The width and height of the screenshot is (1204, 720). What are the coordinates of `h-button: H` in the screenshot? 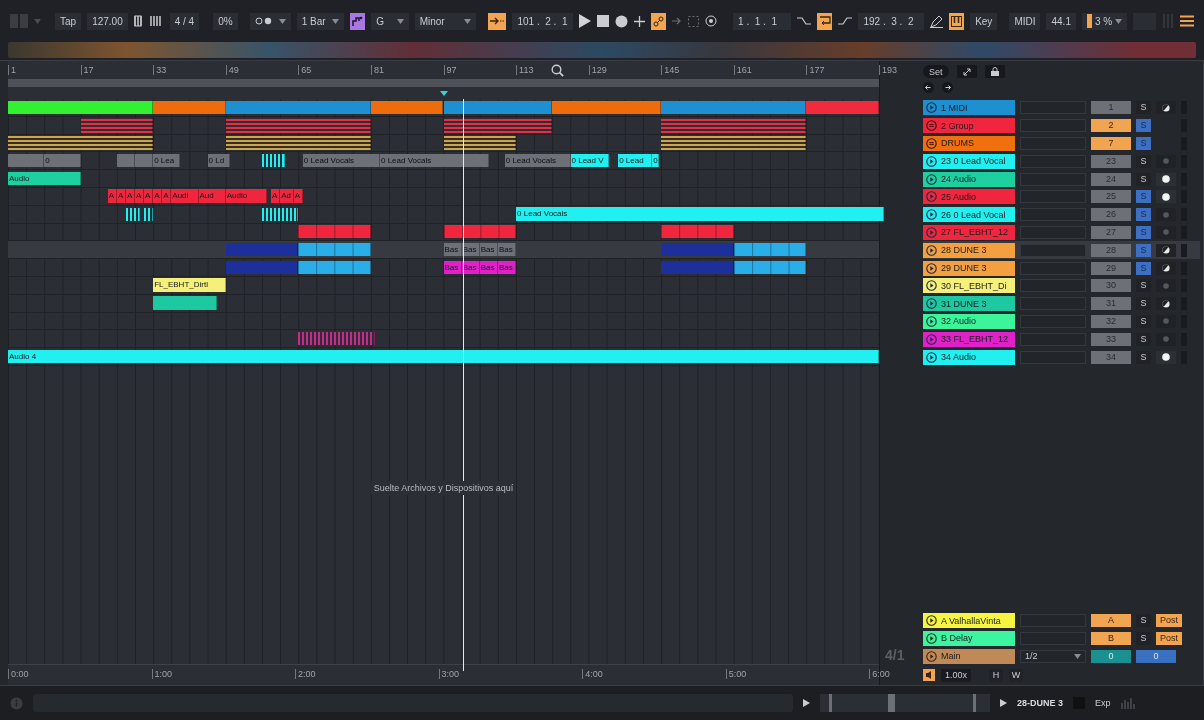 It's located at (996, 675).